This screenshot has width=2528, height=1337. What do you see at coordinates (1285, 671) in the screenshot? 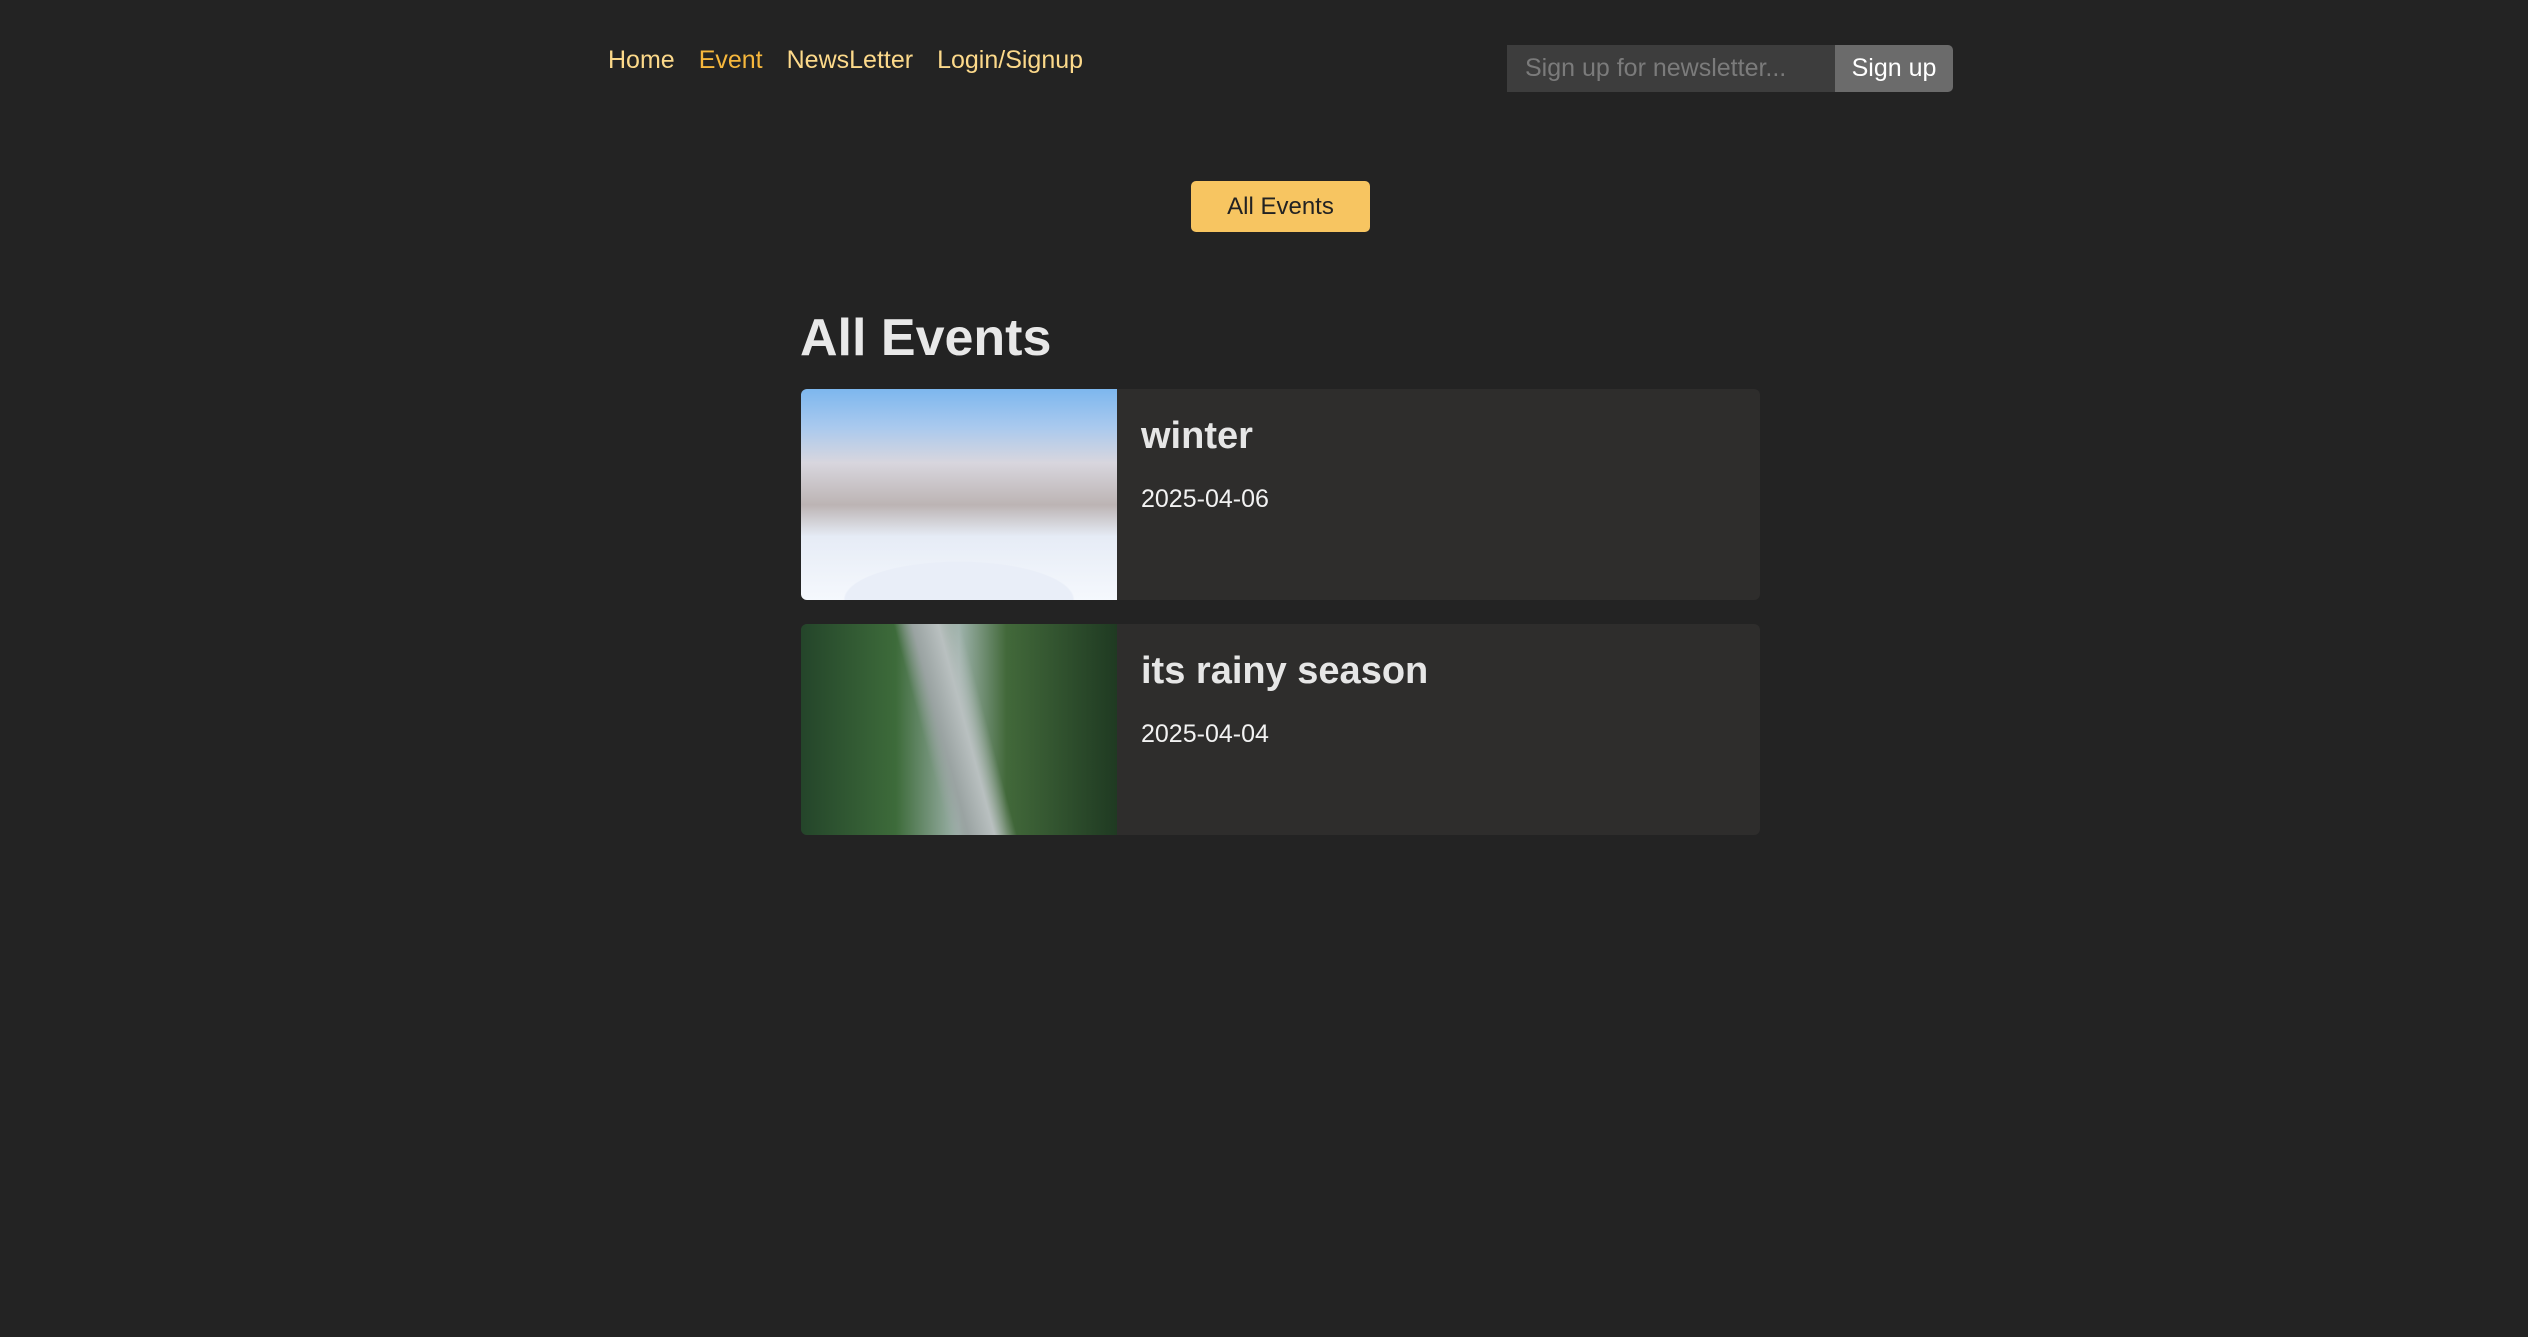
I see `event-title: its rainy season` at bounding box center [1285, 671].